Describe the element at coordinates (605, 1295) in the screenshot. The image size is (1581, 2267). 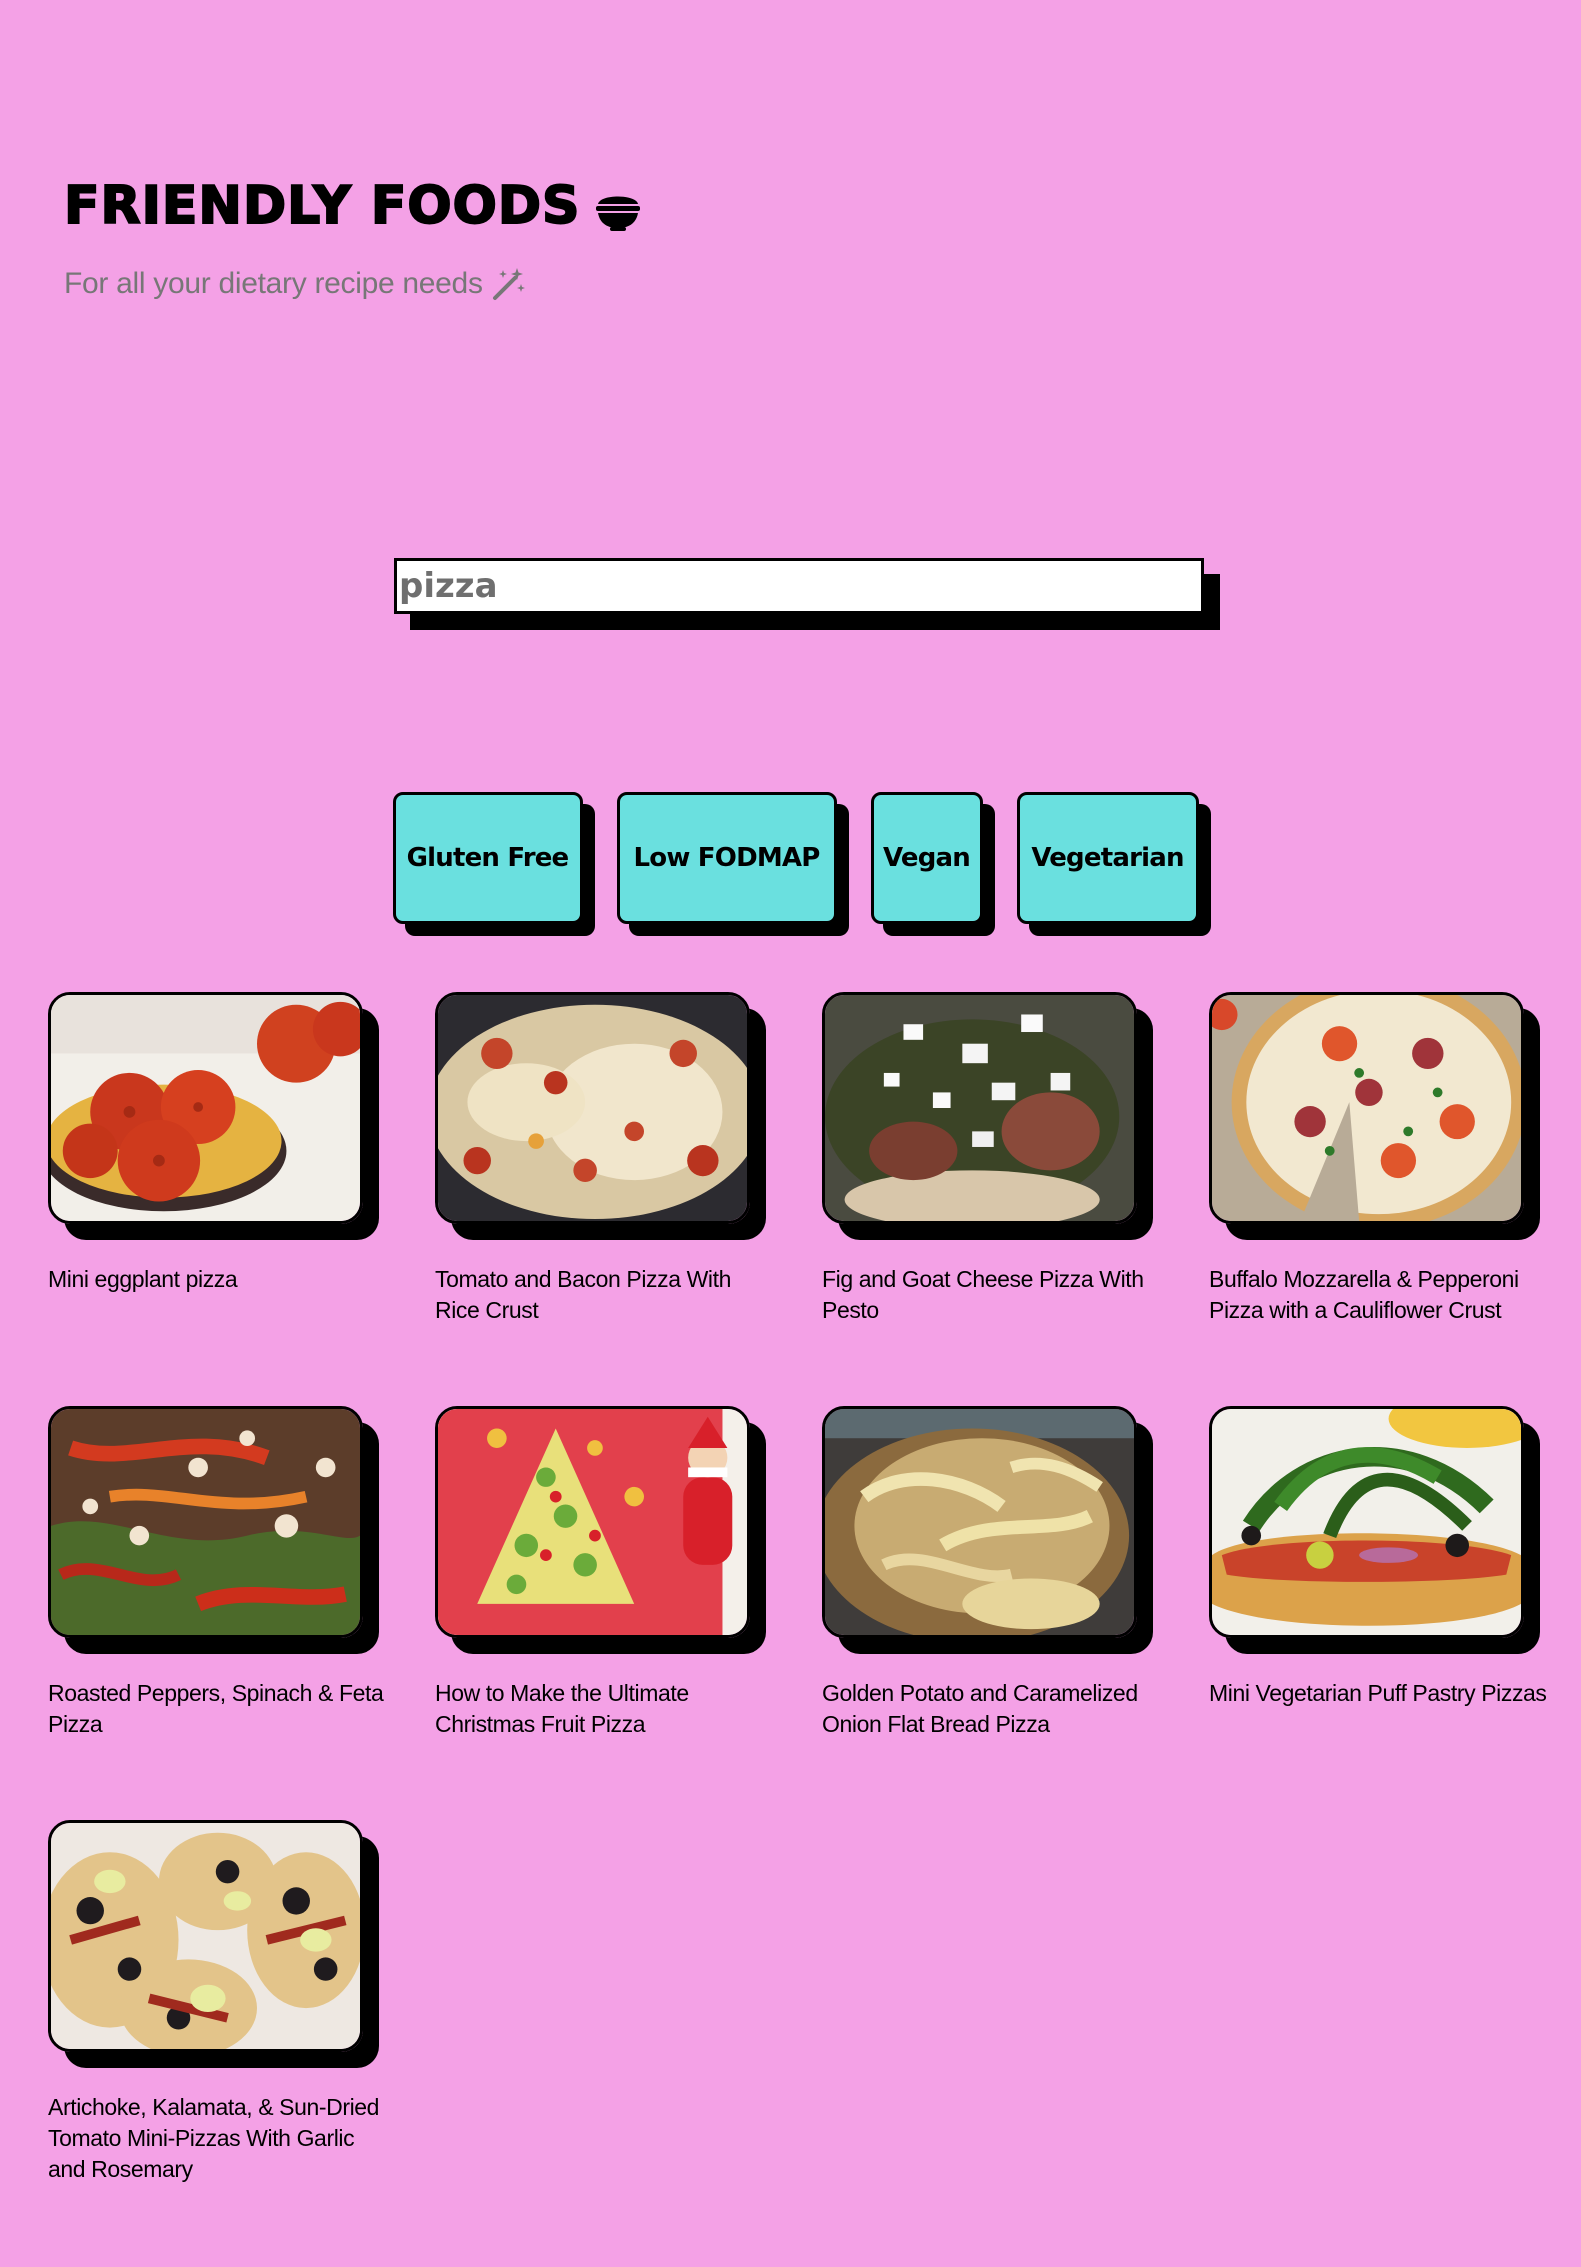
I see `recipe-title: Tomato and Bacon Pizza With Rice Crust` at that location.